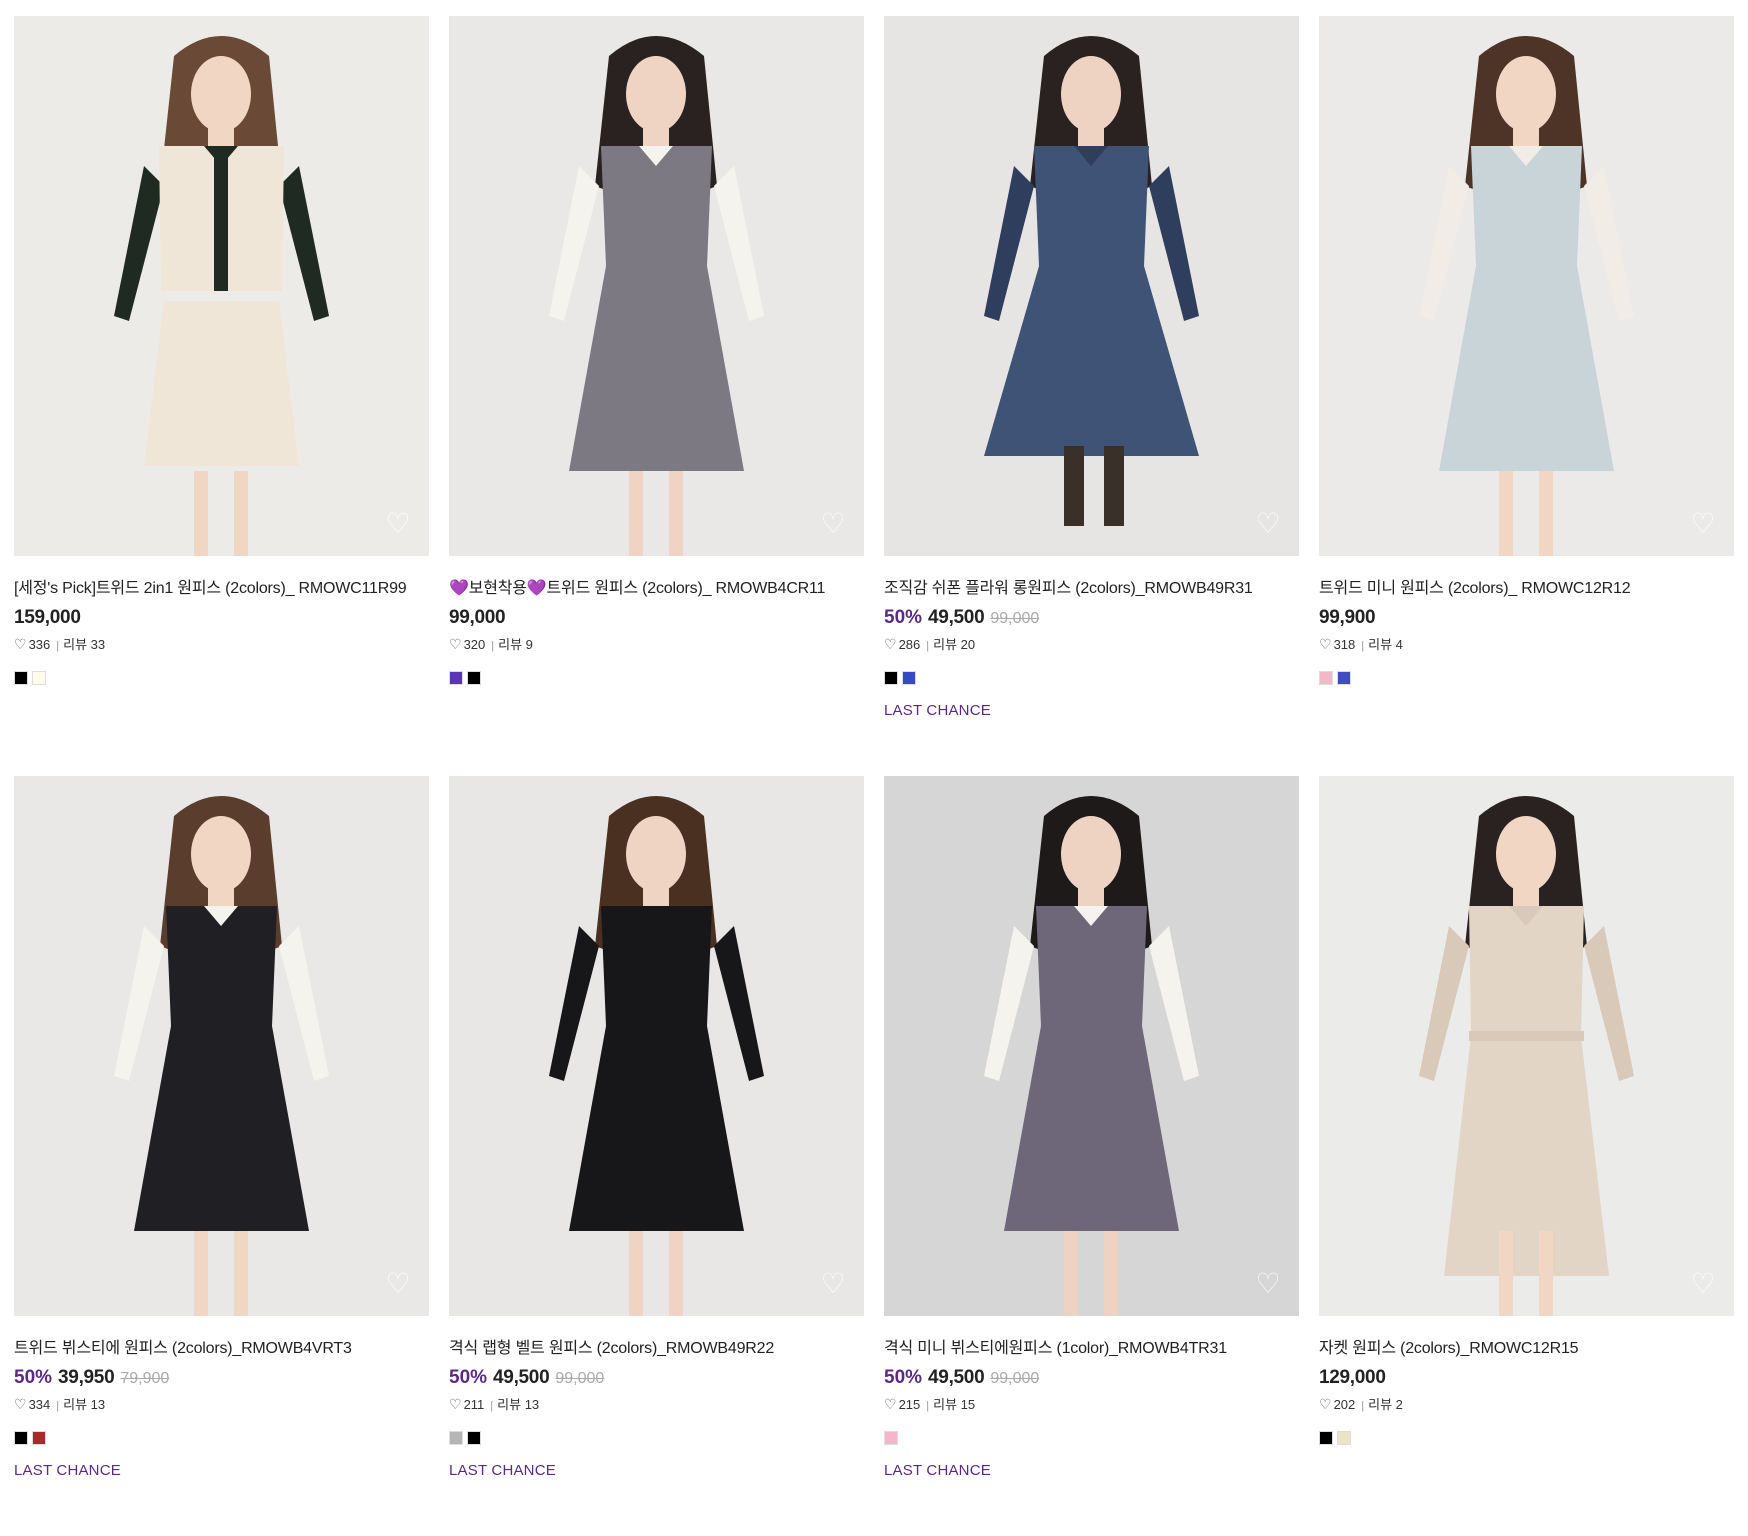  What do you see at coordinates (1526, 1404) in the screenshot?
I see `product-meta: ♡ 202 | 리뷰 2` at bounding box center [1526, 1404].